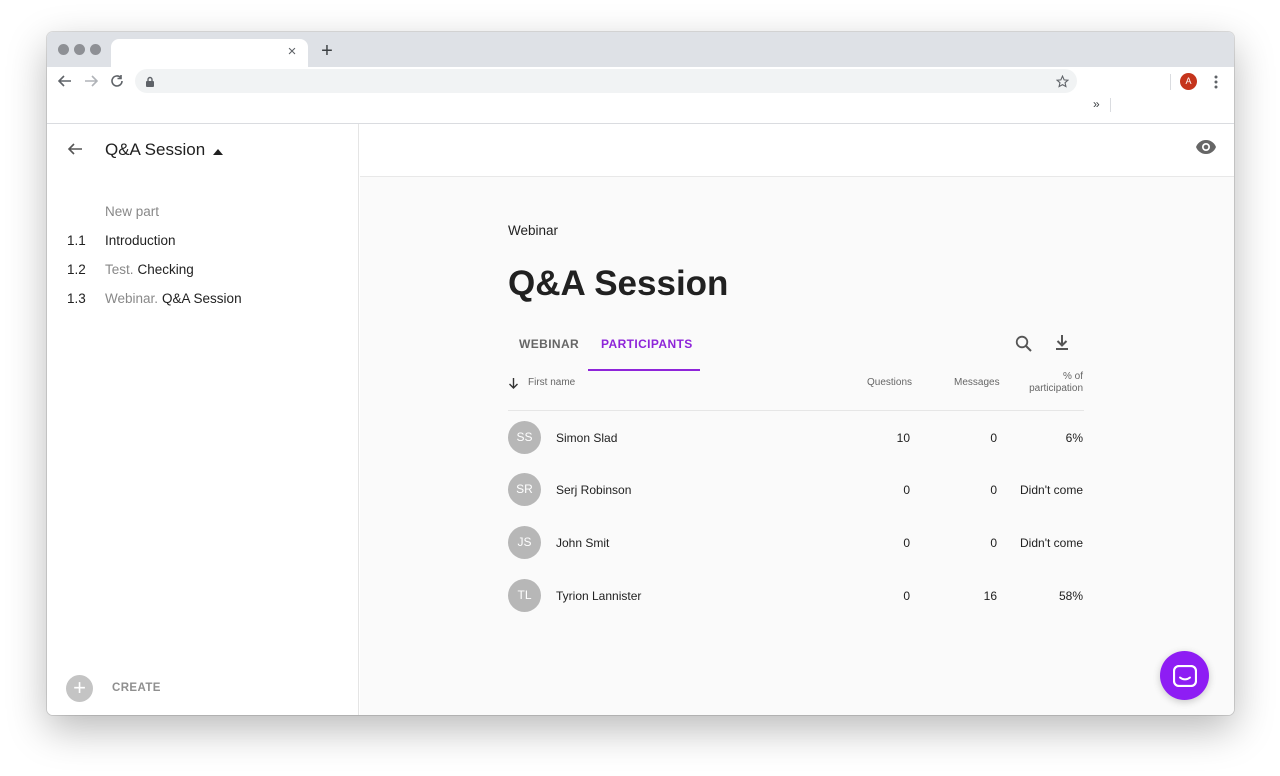  What do you see at coordinates (165, 269) in the screenshot?
I see `sidebar-item-label: Checking` at bounding box center [165, 269].